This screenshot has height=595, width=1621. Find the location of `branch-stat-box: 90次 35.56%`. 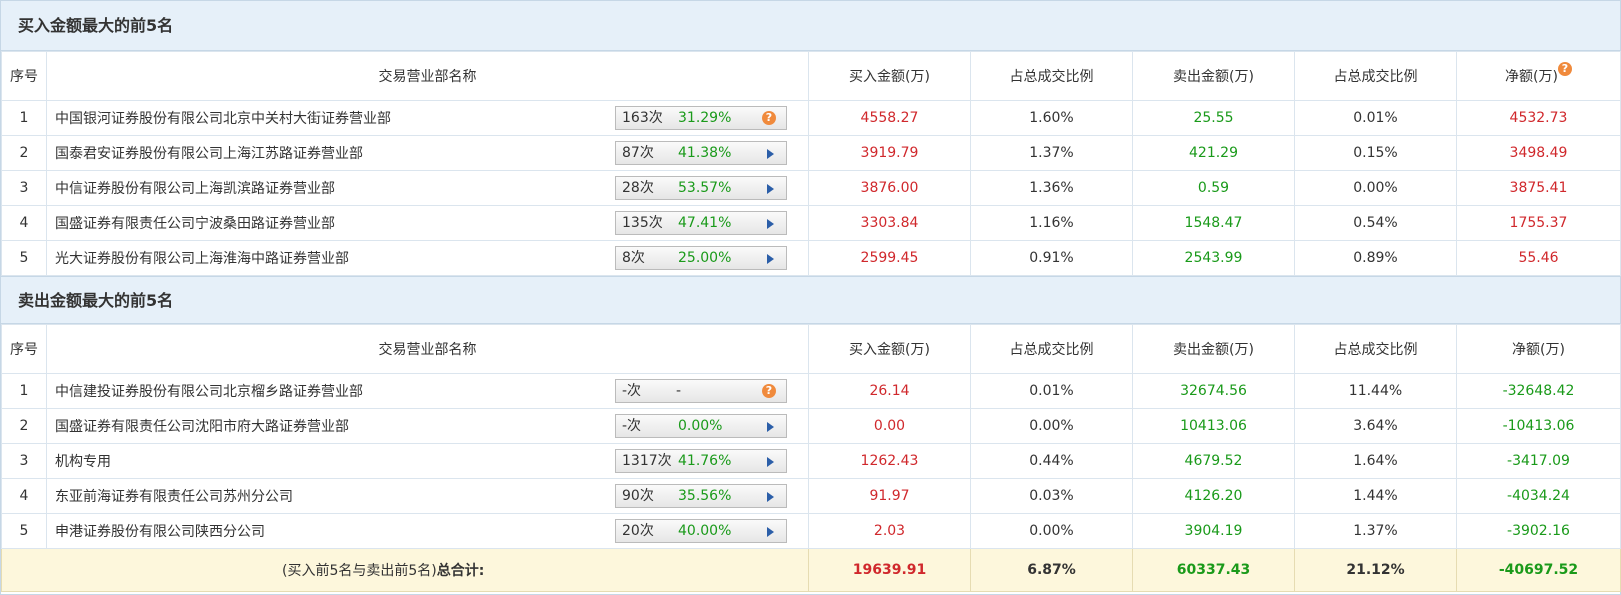

branch-stat-box: 90次 35.56% is located at coordinates (701, 496).